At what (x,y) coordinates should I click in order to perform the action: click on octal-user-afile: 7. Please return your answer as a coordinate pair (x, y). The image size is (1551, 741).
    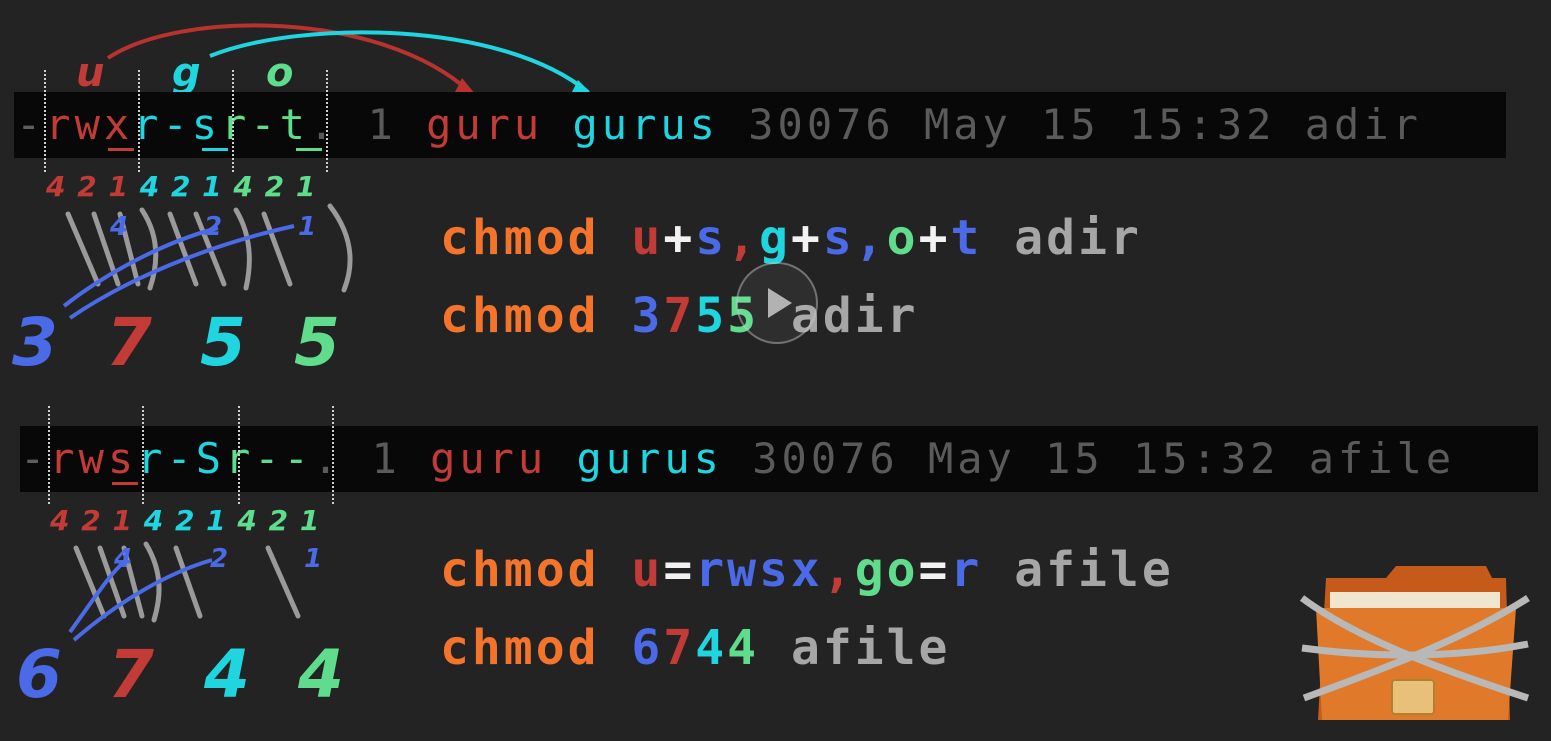
    Looking at the image, I should click on (131, 674).